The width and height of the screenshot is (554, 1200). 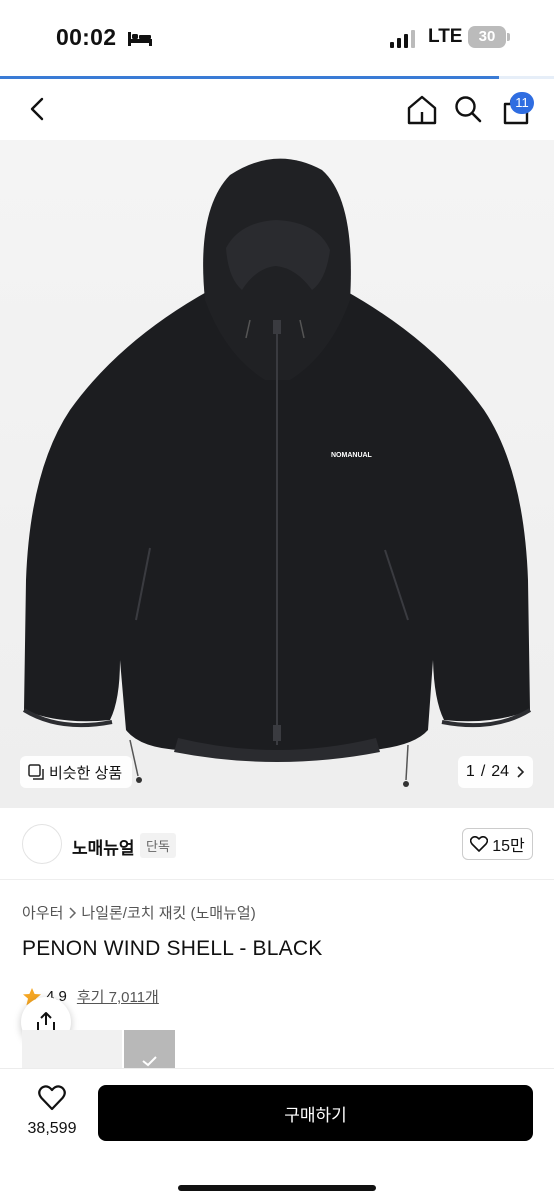 I want to click on breadcrumb: 아우터 나일론/코치 재킷 (노매뉴얼), so click(x=139, y=912).